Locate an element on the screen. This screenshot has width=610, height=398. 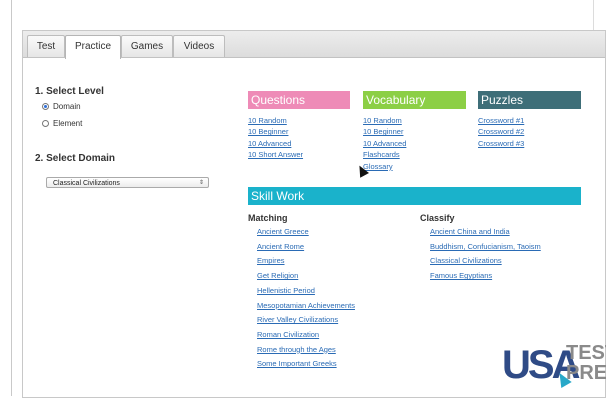
classify-link: Famous Egyptians is located at coordinates (485, 276).